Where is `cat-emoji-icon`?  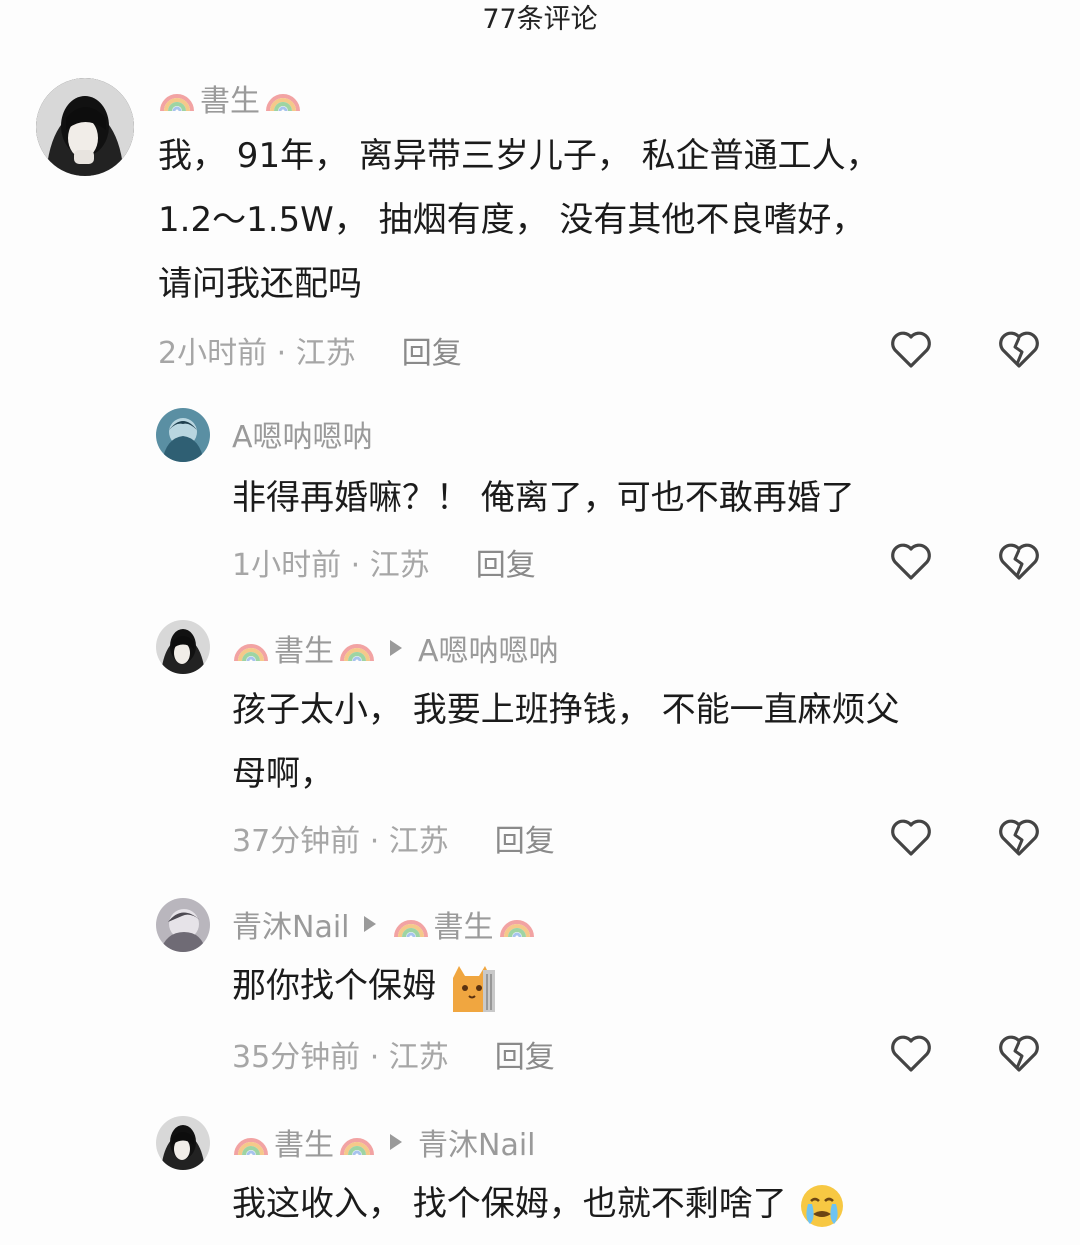
cat-emoji-icon is located at coordinates (472, 988).